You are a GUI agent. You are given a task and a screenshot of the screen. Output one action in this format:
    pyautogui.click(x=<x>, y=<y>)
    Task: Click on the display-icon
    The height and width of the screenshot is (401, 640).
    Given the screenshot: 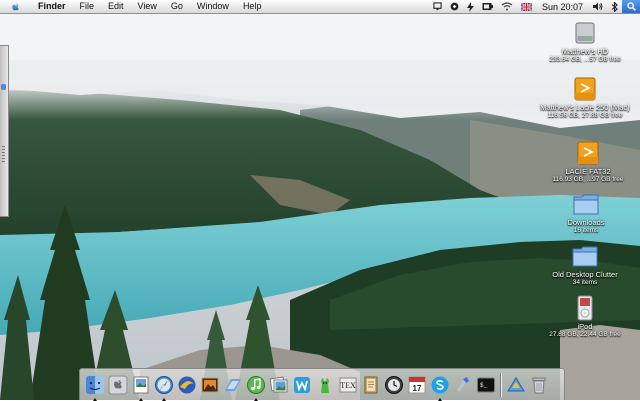 What is the action you would take?
    pyautogui.click(x=437, y=6)
    